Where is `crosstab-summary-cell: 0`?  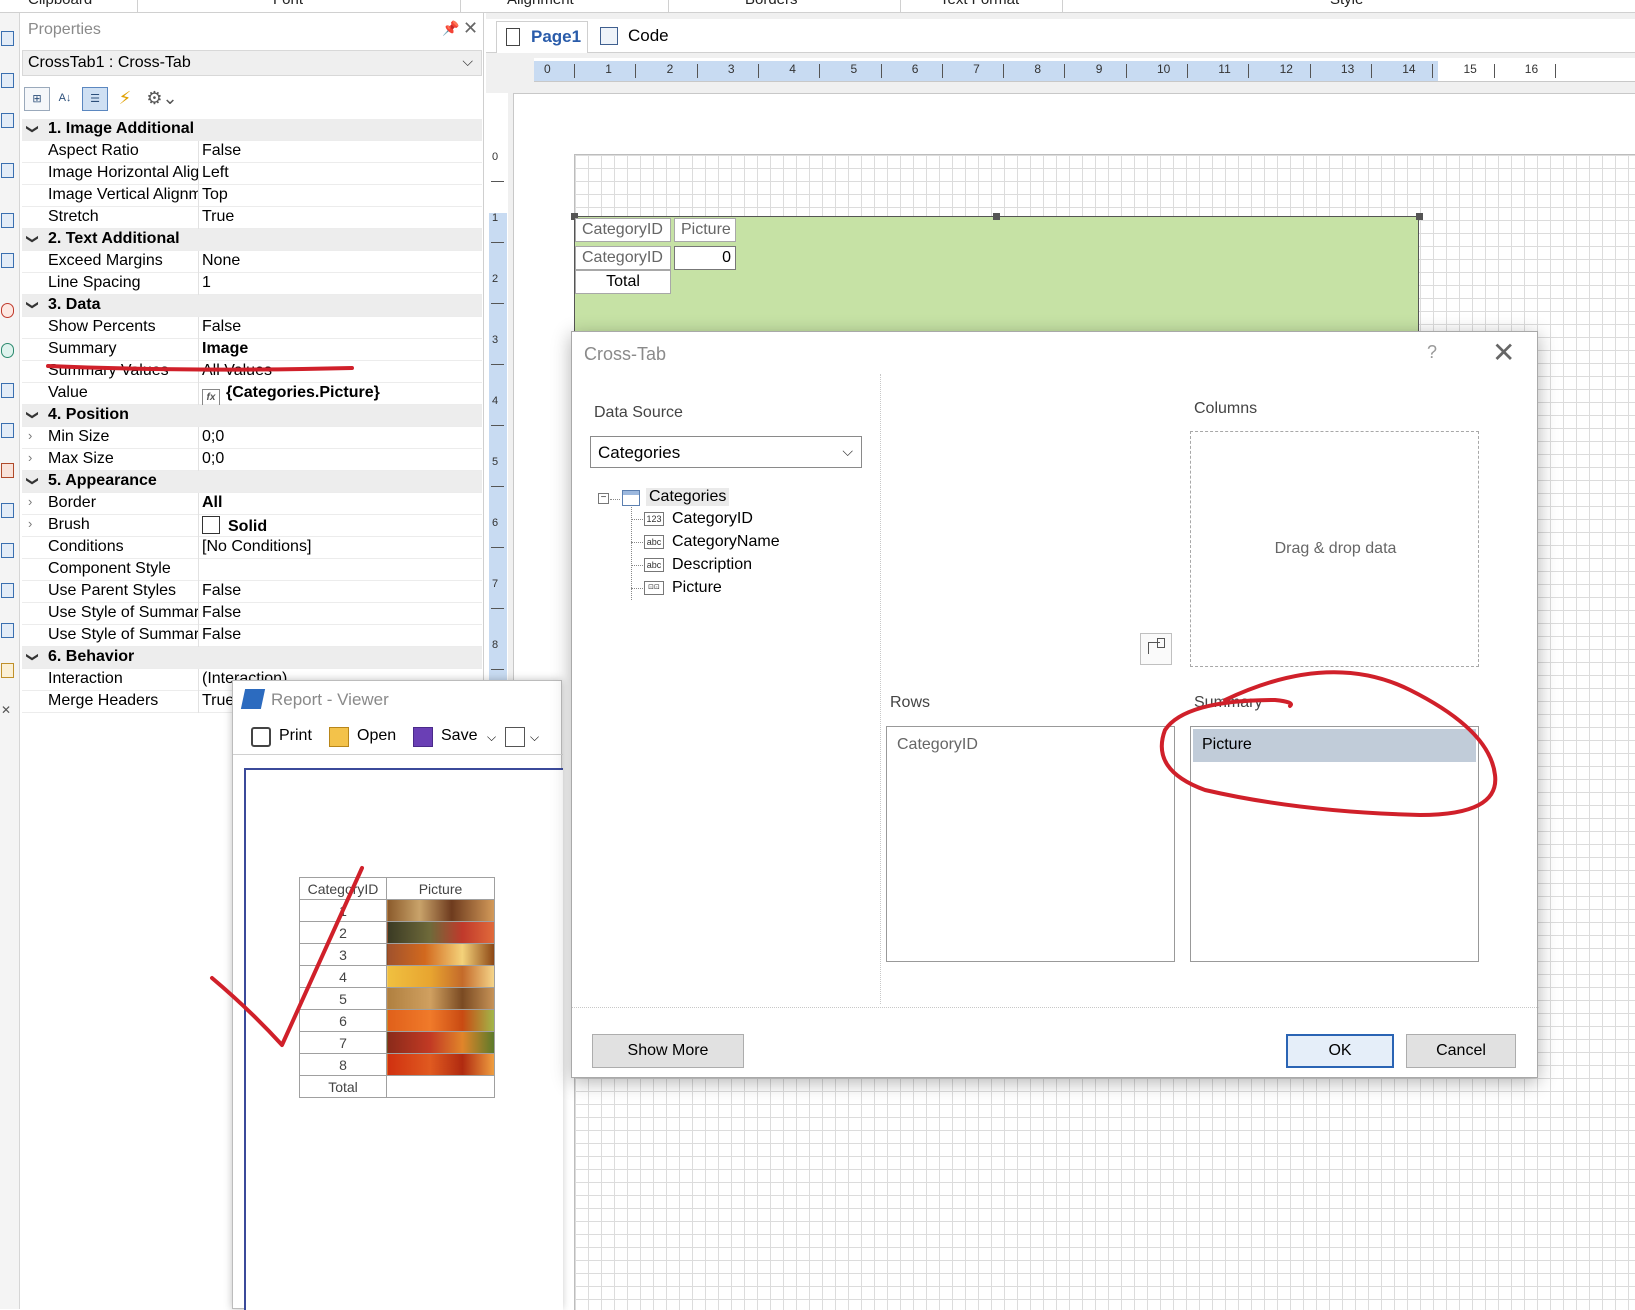
crosstab-summary-cell: 0 is located at coordinates (705, 258).